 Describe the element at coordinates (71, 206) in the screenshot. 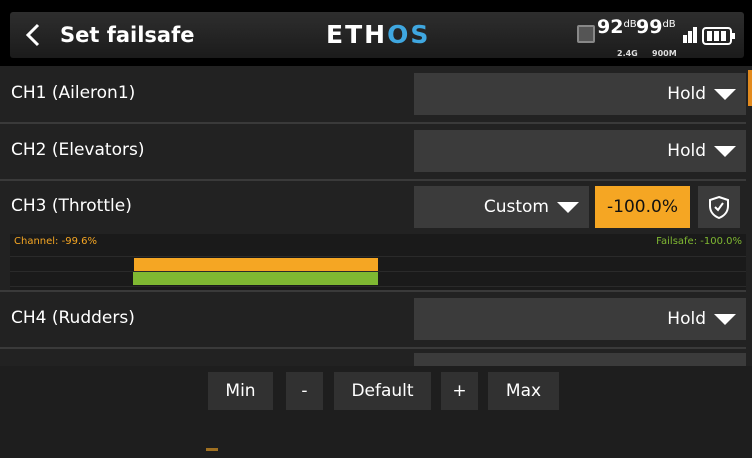

I see `channel-label: CH3 (Throttle)` at that location.